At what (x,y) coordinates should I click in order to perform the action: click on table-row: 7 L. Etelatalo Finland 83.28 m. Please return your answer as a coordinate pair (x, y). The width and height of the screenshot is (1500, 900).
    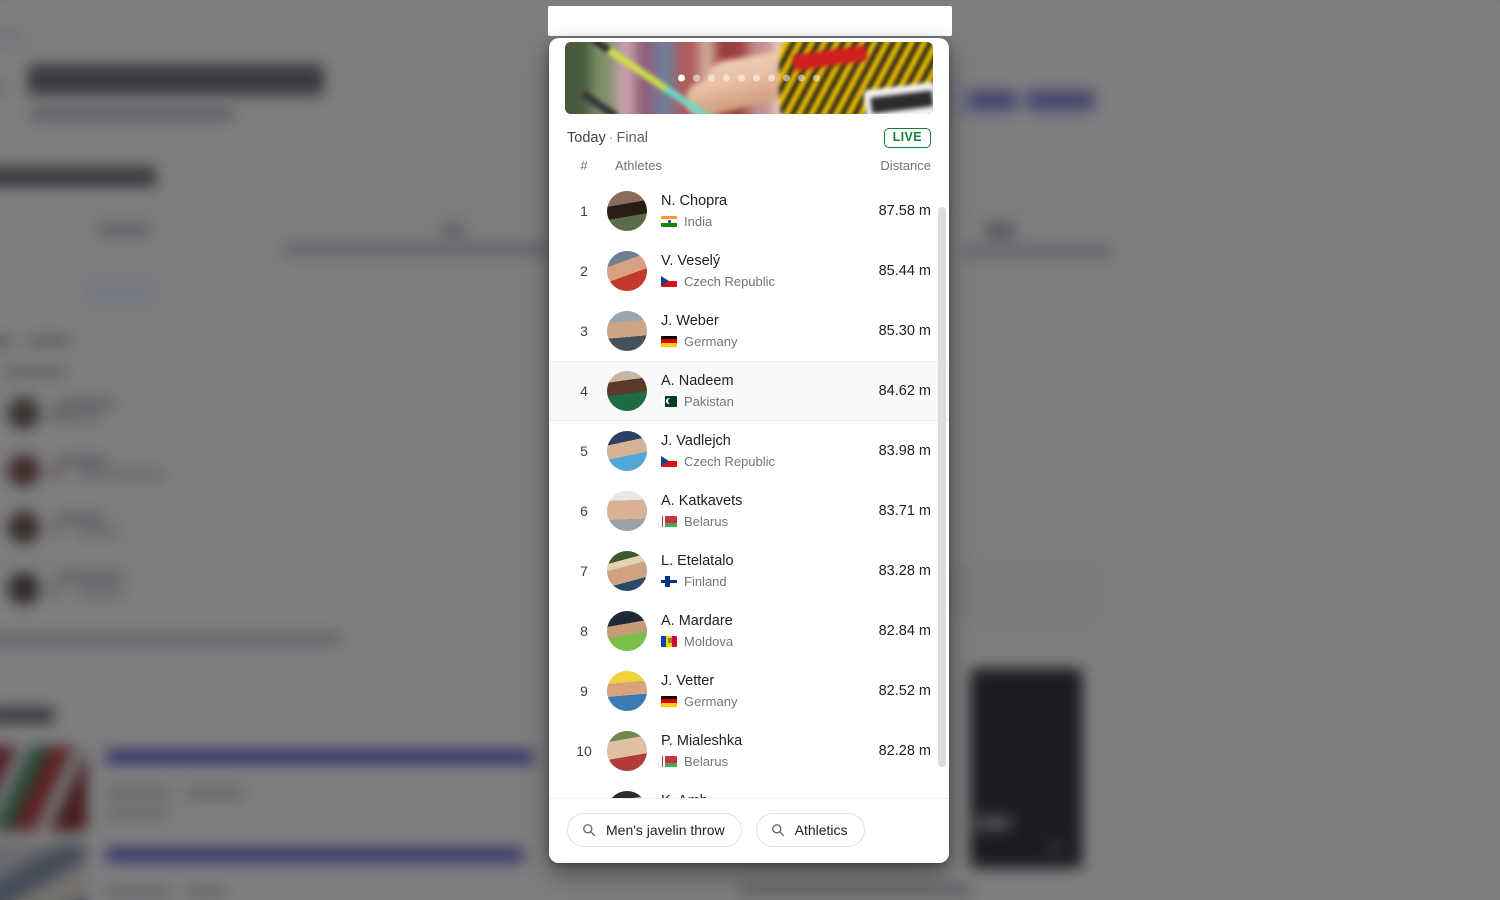
    Looking at the image, I should click on (749, 571).